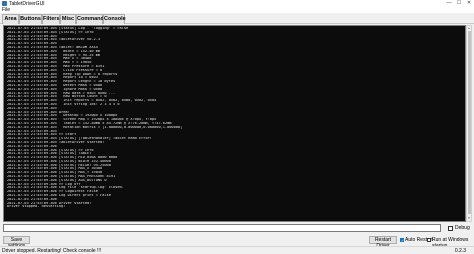 The image size is (474, 254). I want to click on console-scrollbar: ▲ ▼, so click(469, 123).